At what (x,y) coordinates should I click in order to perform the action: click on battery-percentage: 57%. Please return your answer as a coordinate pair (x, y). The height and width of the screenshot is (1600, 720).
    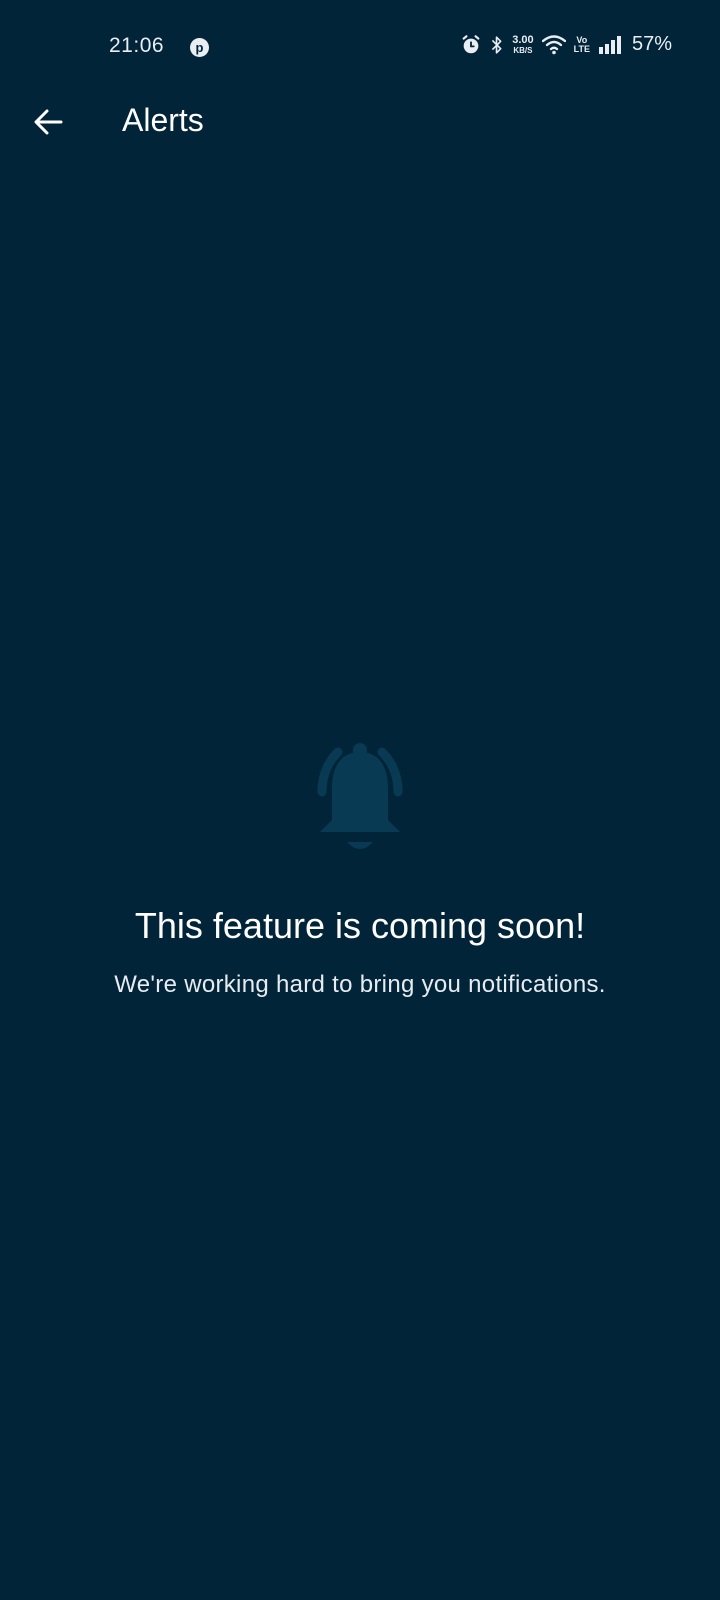
    Looking at the image, I should click on (651, 44).